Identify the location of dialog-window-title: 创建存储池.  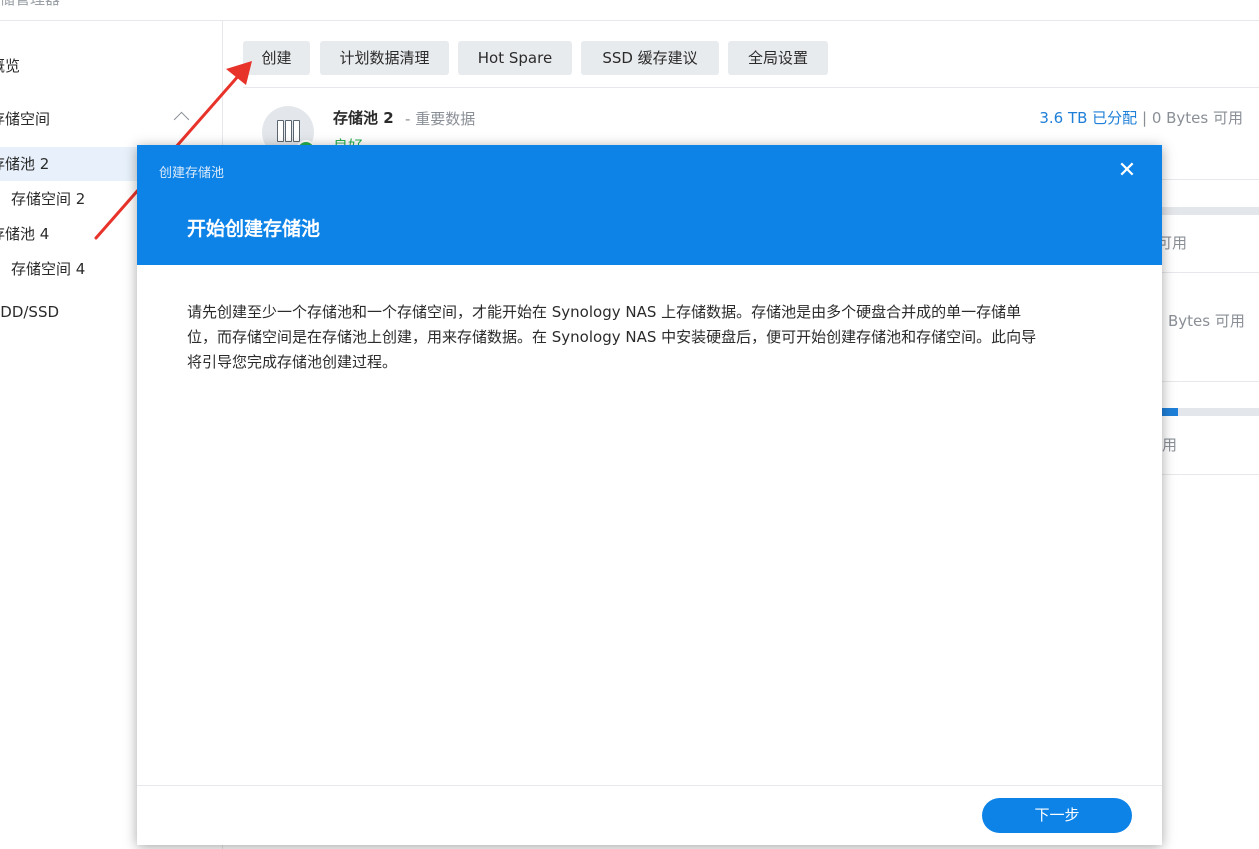
(192, 173).